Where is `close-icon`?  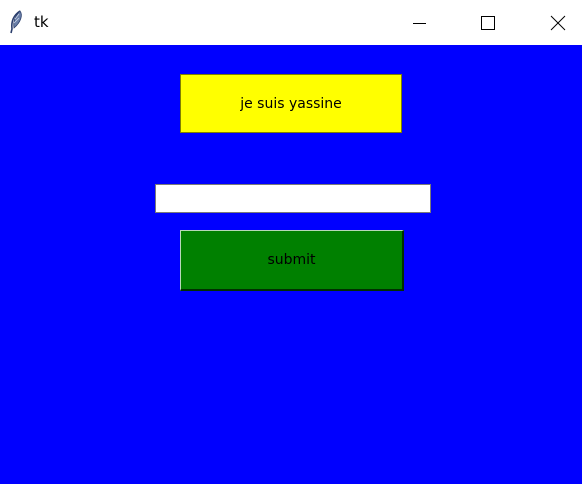 close-icon is located at coordinates (558, 22).